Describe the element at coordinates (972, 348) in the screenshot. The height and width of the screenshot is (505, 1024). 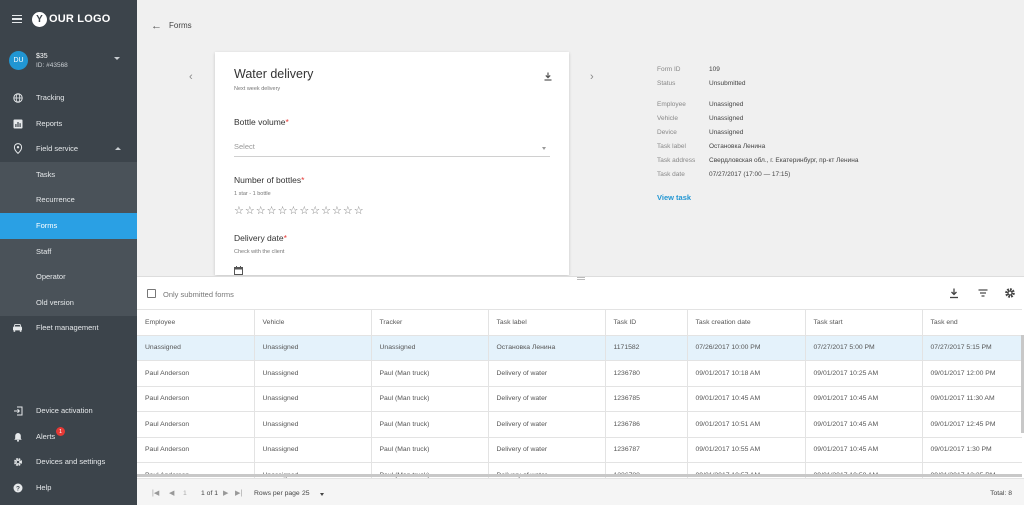
I see `table-cell: 07/27/2017 5:15 PM` at that location.